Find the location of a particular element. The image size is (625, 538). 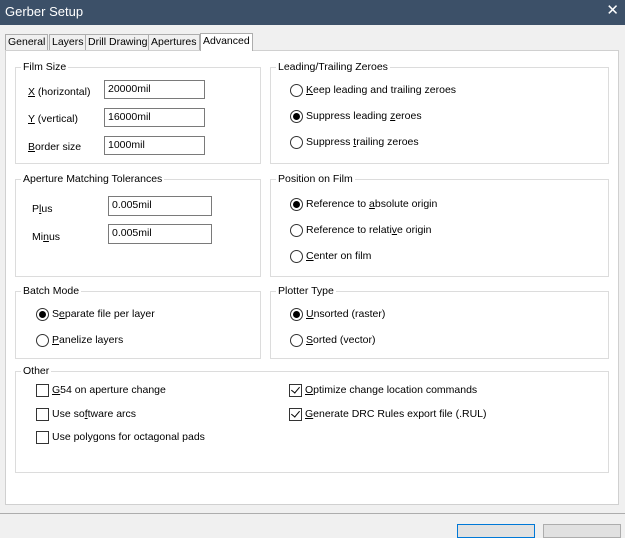

minus-post: us is located at coordinates (54, 237).